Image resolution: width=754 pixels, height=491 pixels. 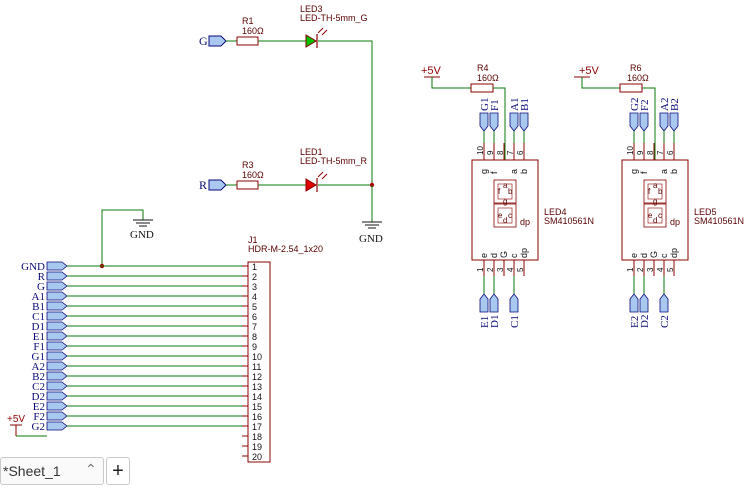 What do you see at coordinates (285, 249) in the screenshot?
I see `j1-value: HDR-M-2.54_1x20` at bounding box center [285, 249].